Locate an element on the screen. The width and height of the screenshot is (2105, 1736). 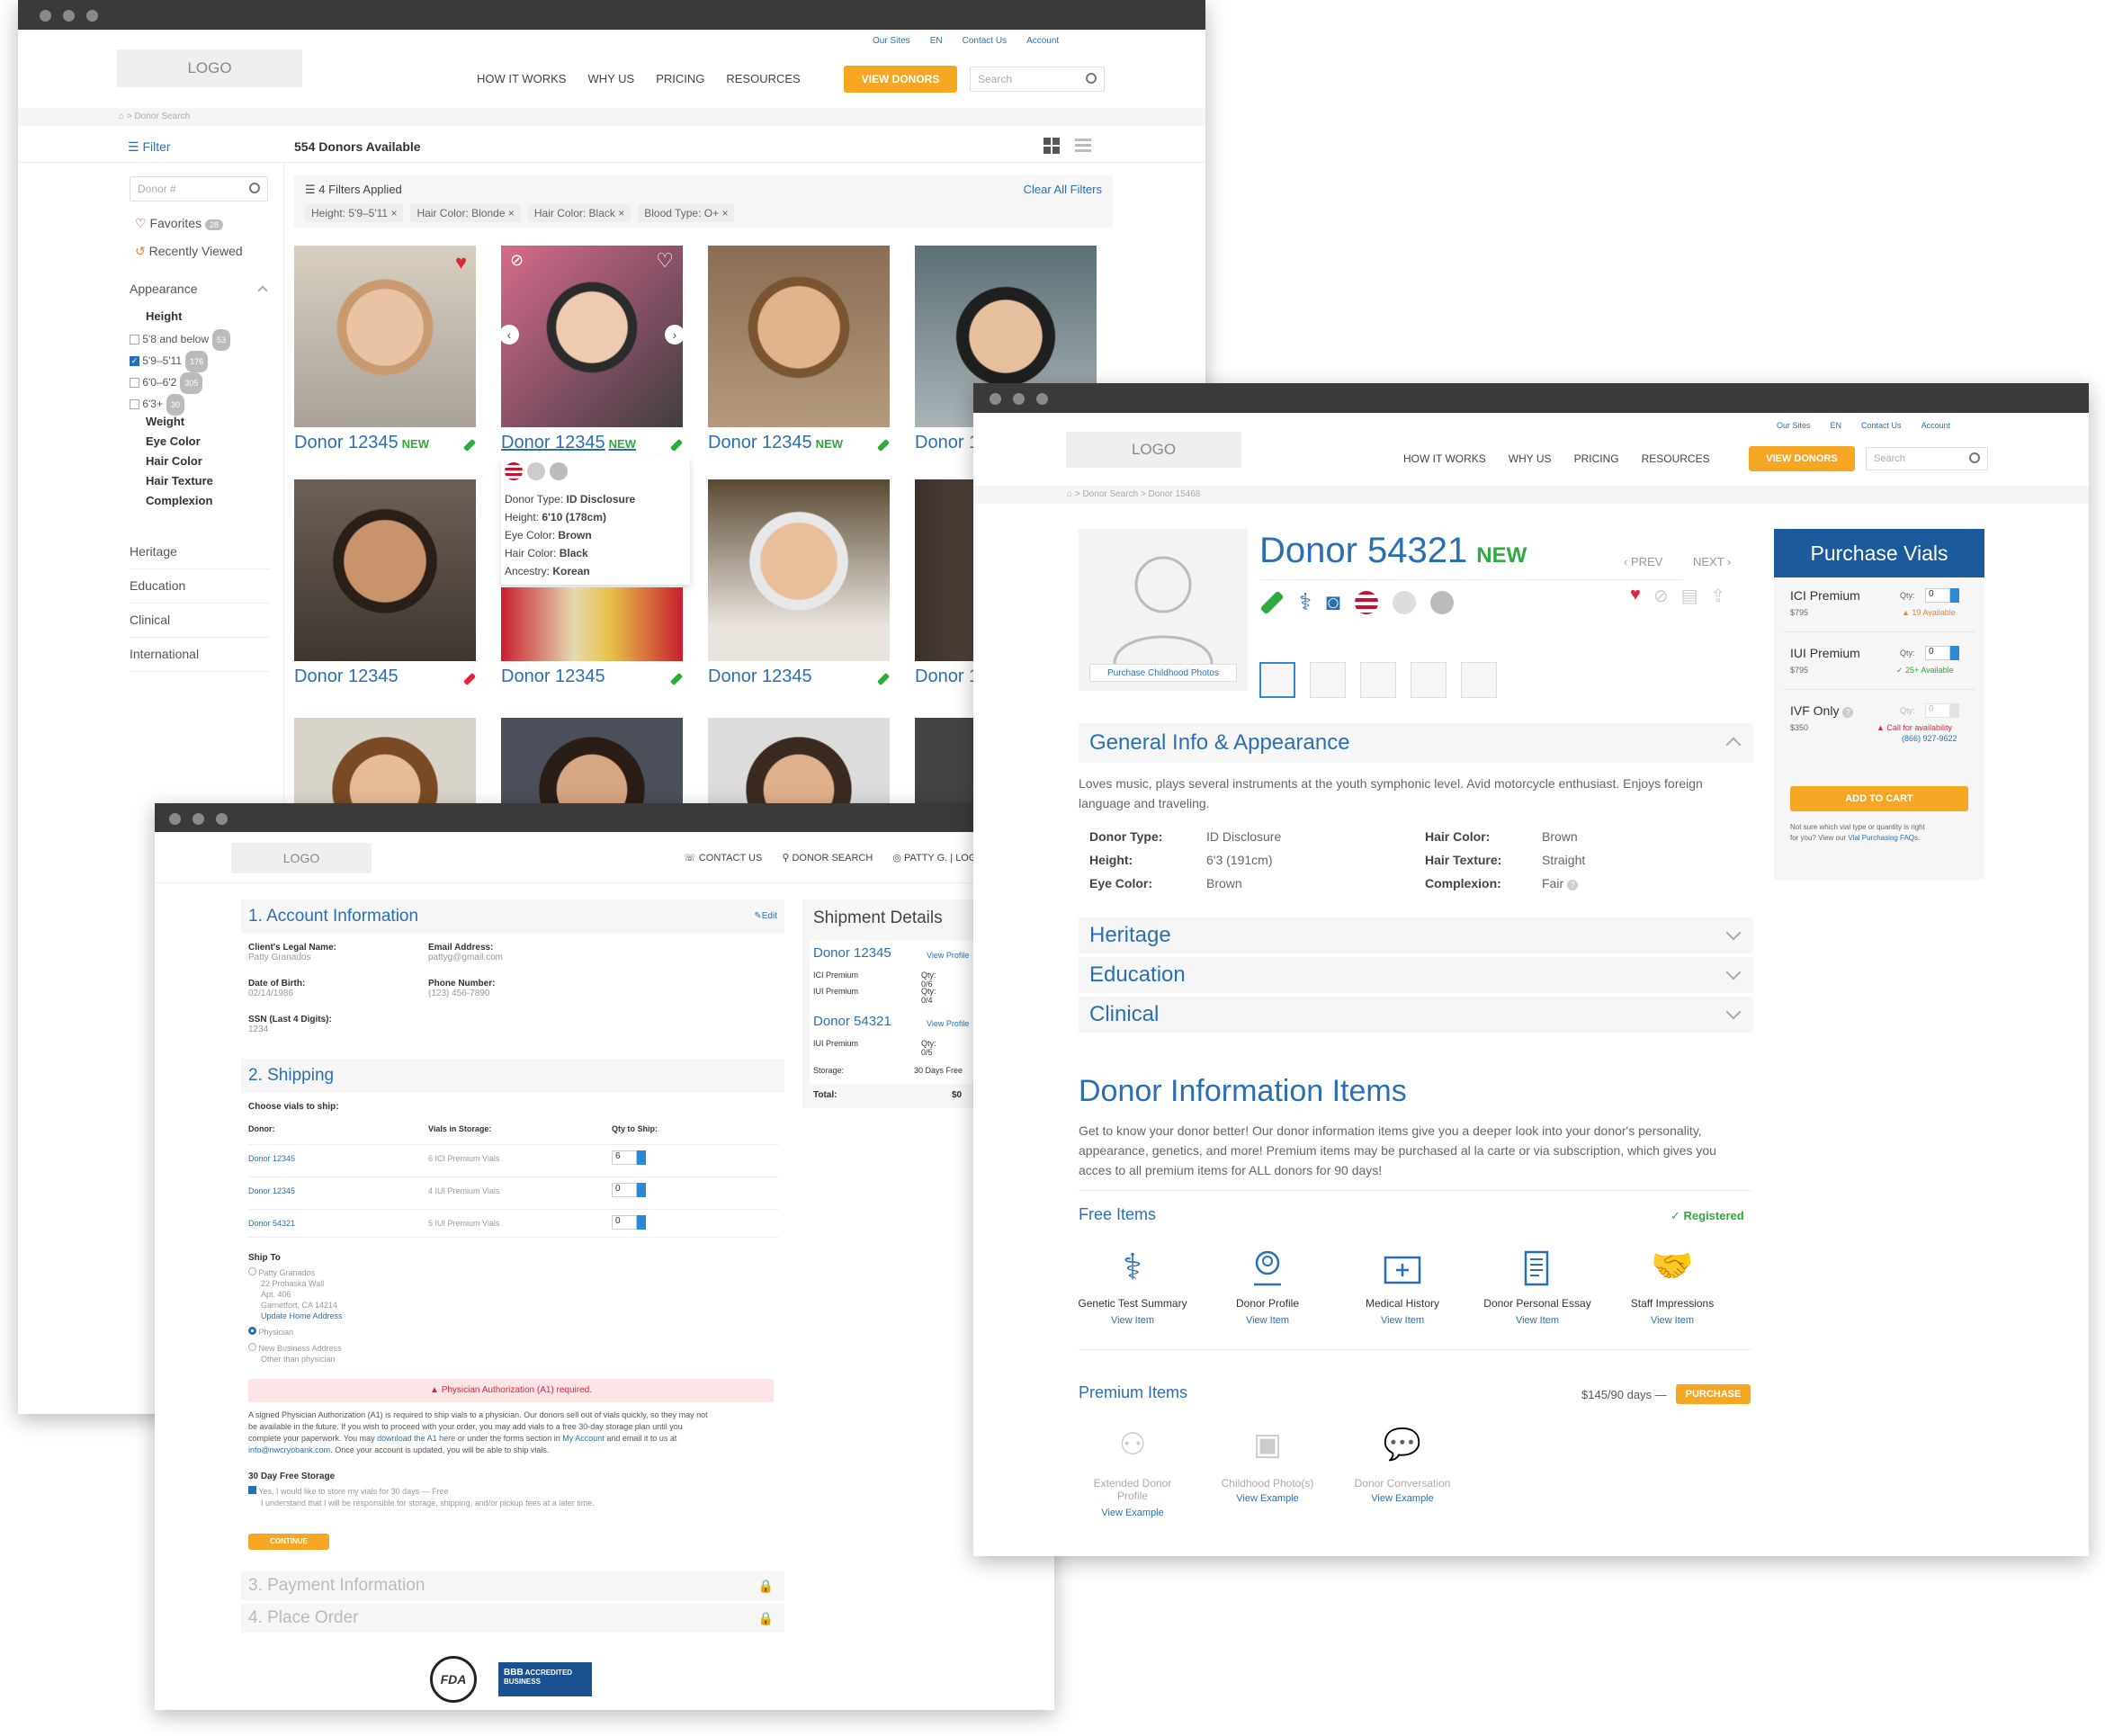
nav-how-it-works: HOW IT WORKS is located at coordinates (1444, 458).